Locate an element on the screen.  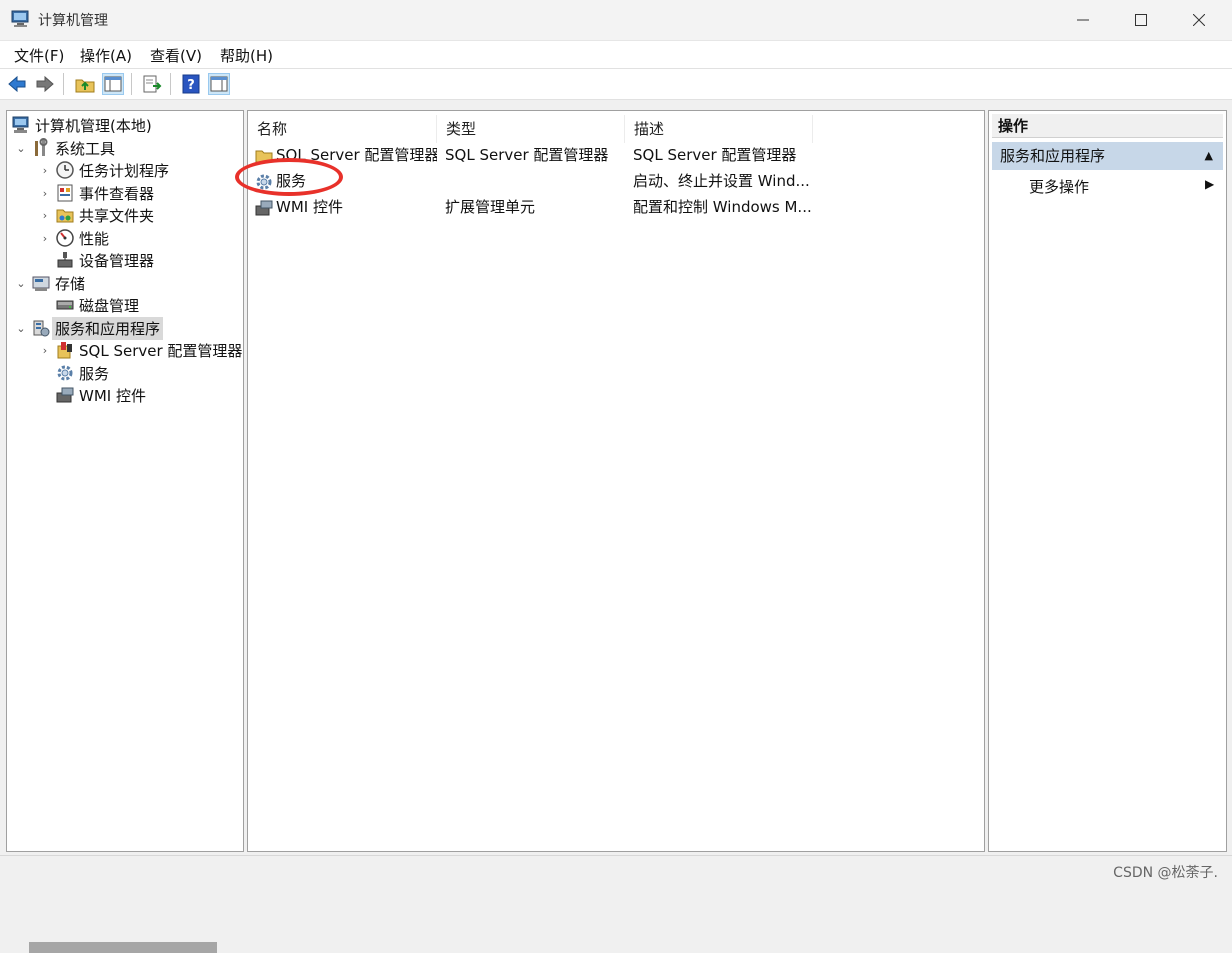
actions-section-services-apps: 服务和应用程序 ▲ is located at coordinates (1107, 156).